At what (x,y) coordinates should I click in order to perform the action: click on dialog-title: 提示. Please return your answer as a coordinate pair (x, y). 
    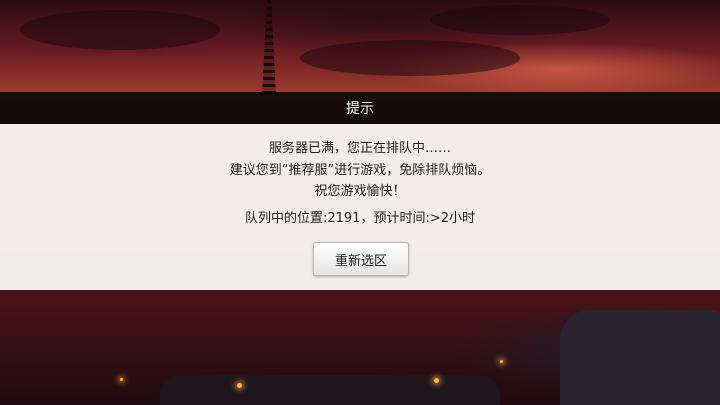
    Looking at the image, I should click on (360, 109).